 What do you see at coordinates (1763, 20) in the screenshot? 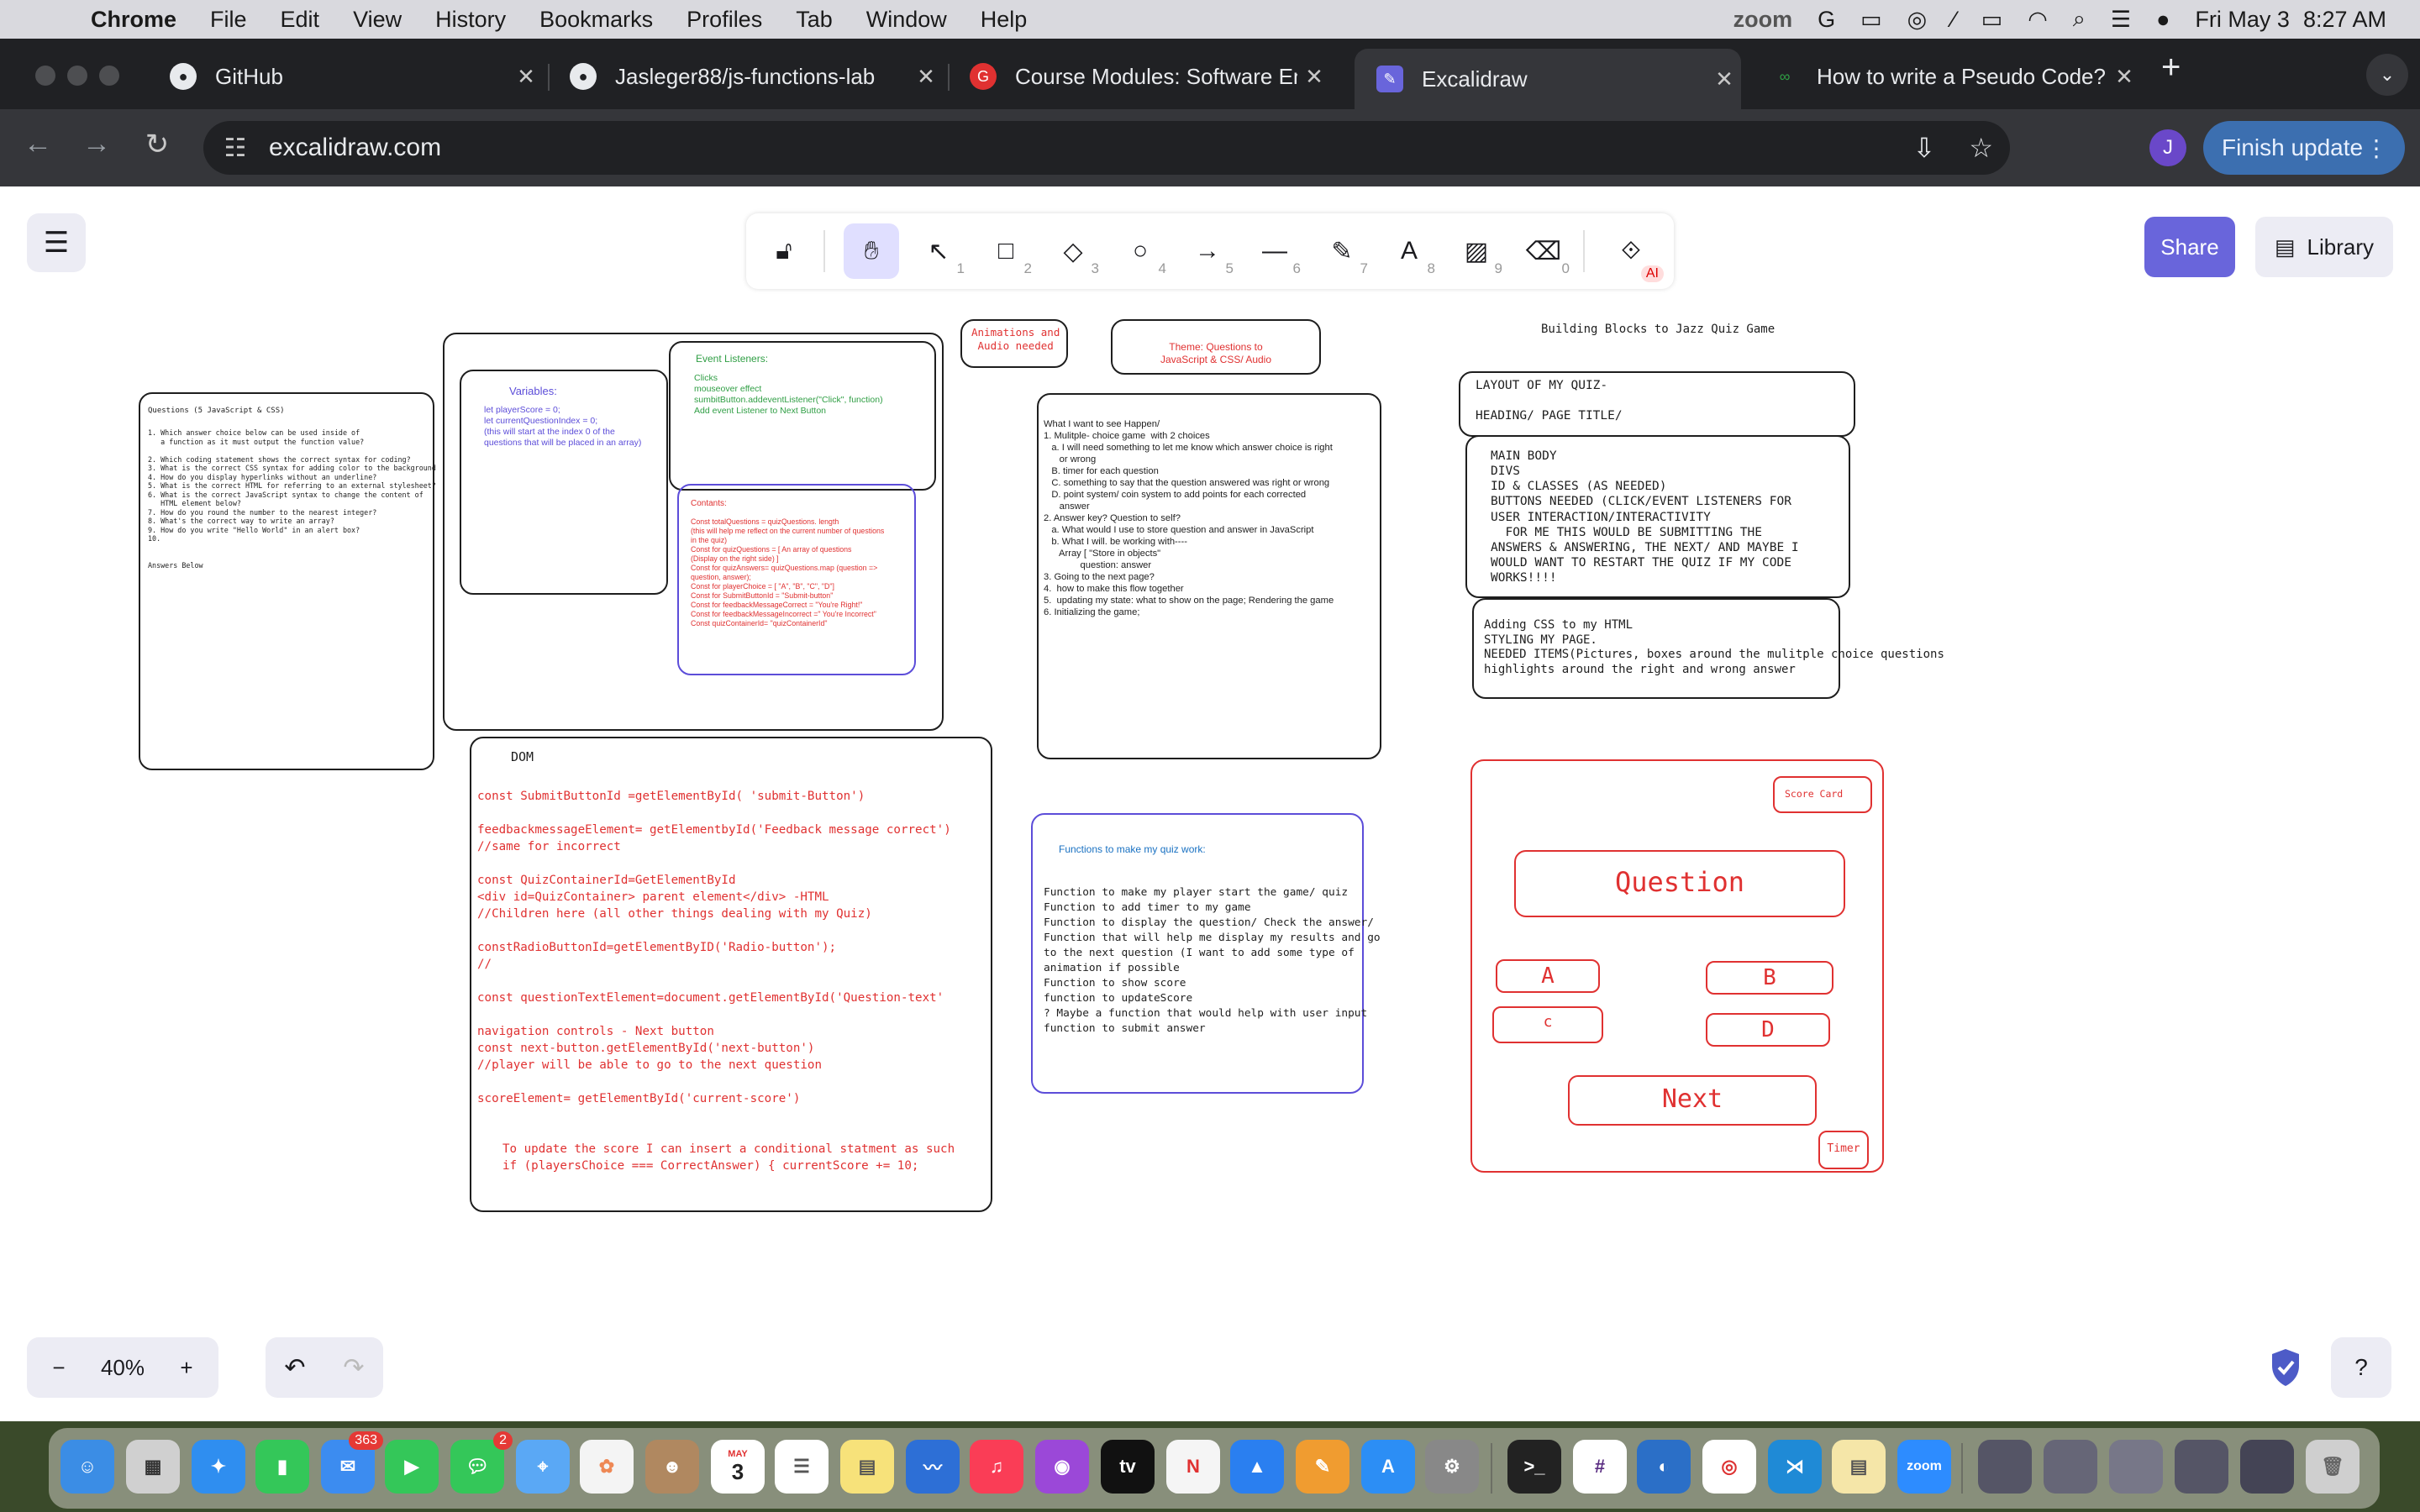
I see `zoom-status-icon: zoom` at bounding box center [1763, 20].